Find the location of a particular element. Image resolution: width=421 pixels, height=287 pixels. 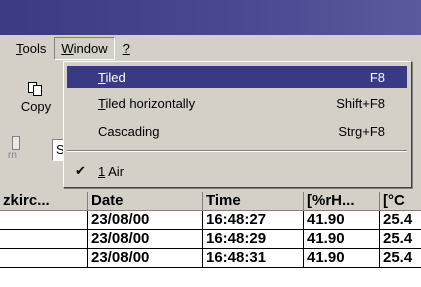

copy-icon is located at coordinates (36, 89).